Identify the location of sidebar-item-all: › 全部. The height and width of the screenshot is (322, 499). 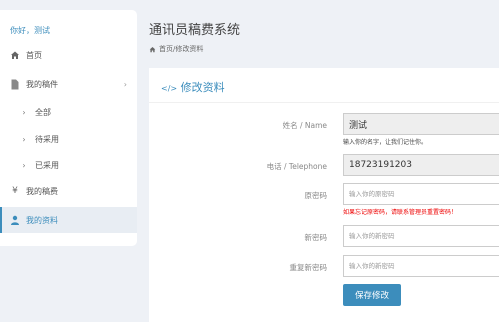
(68, 112).